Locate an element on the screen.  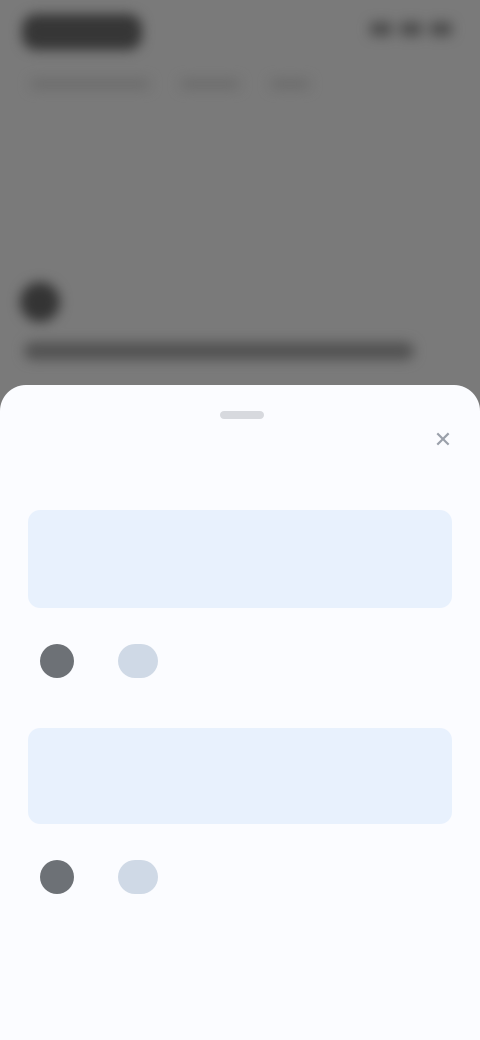
background-avatar is located at coordinates (40, 302).